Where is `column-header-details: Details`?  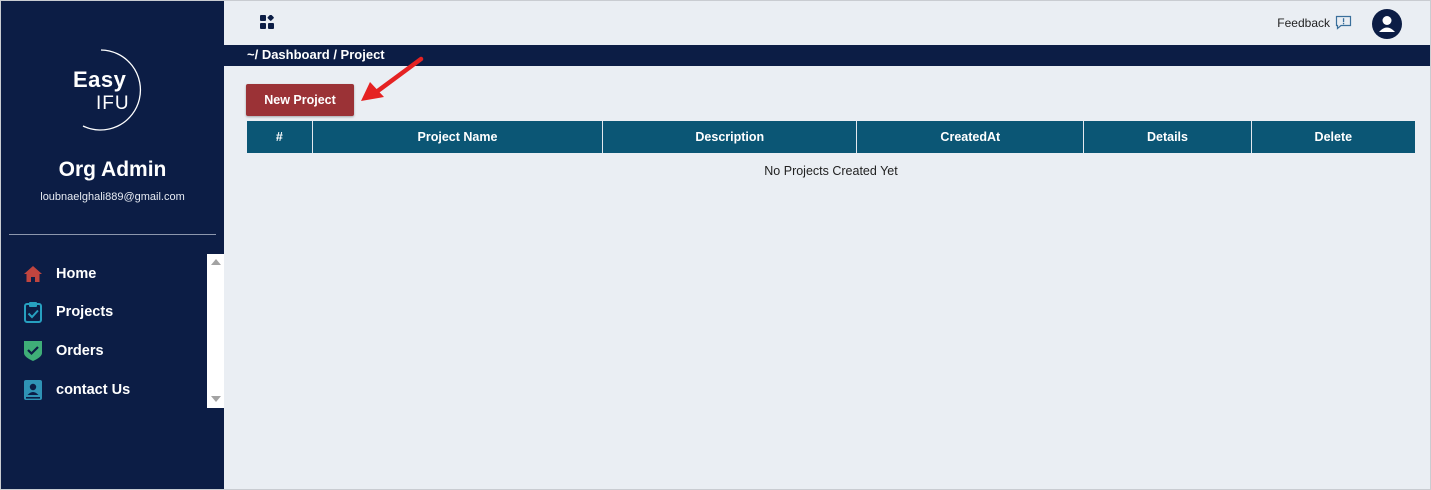 column-header-details: Details is located at coordinates (1167, 137).